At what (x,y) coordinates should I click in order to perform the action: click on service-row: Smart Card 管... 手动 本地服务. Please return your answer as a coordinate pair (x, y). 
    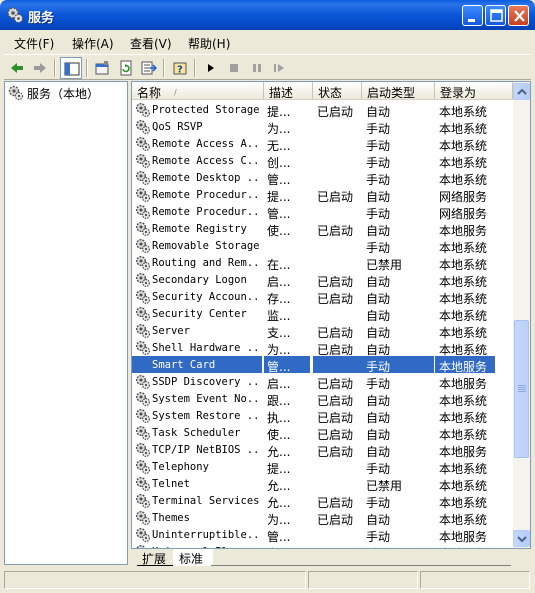
    Looking at the image, I should click on (322, 364).